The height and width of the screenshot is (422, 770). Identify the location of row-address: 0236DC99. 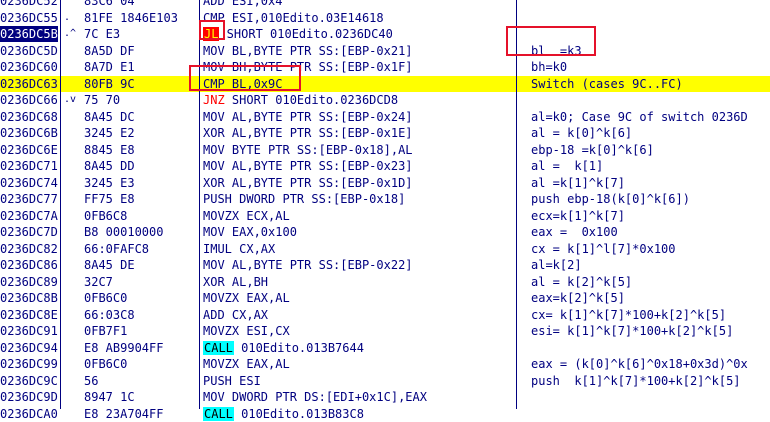
(29, 364).